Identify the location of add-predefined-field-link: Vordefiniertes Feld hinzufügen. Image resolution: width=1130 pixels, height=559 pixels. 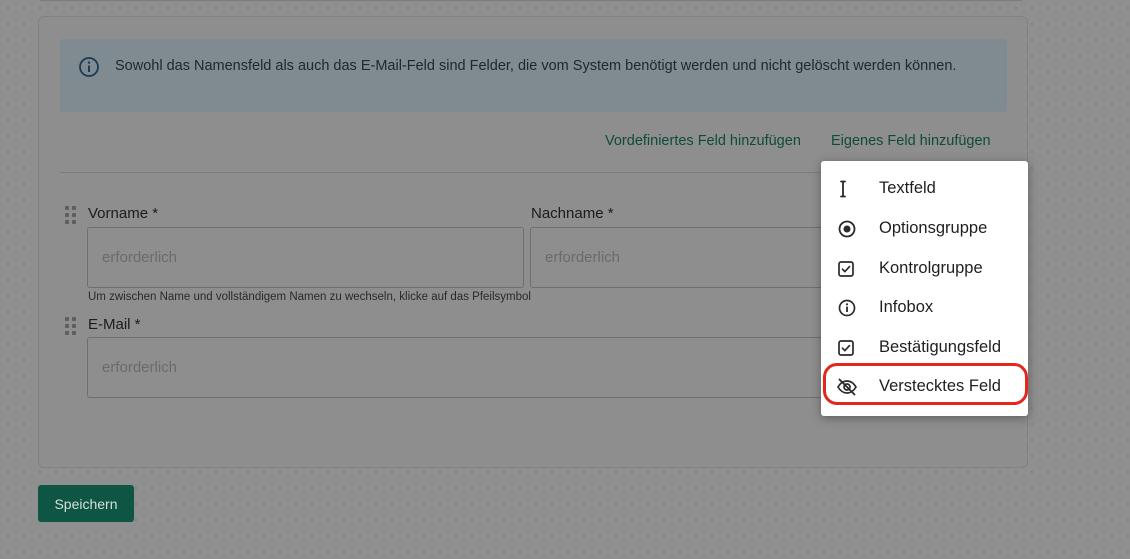
(703, 141).